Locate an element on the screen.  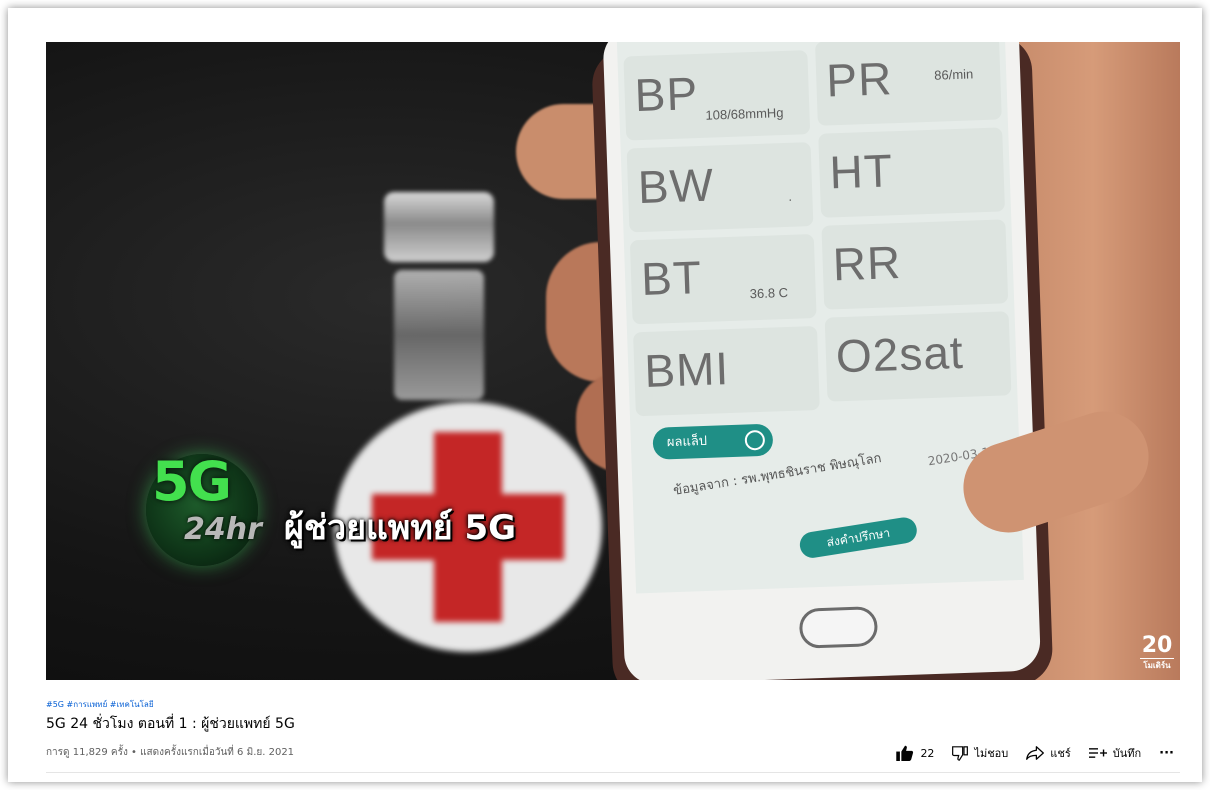
tile-value: 108/68mmHg is located at coordinates (744, 114).